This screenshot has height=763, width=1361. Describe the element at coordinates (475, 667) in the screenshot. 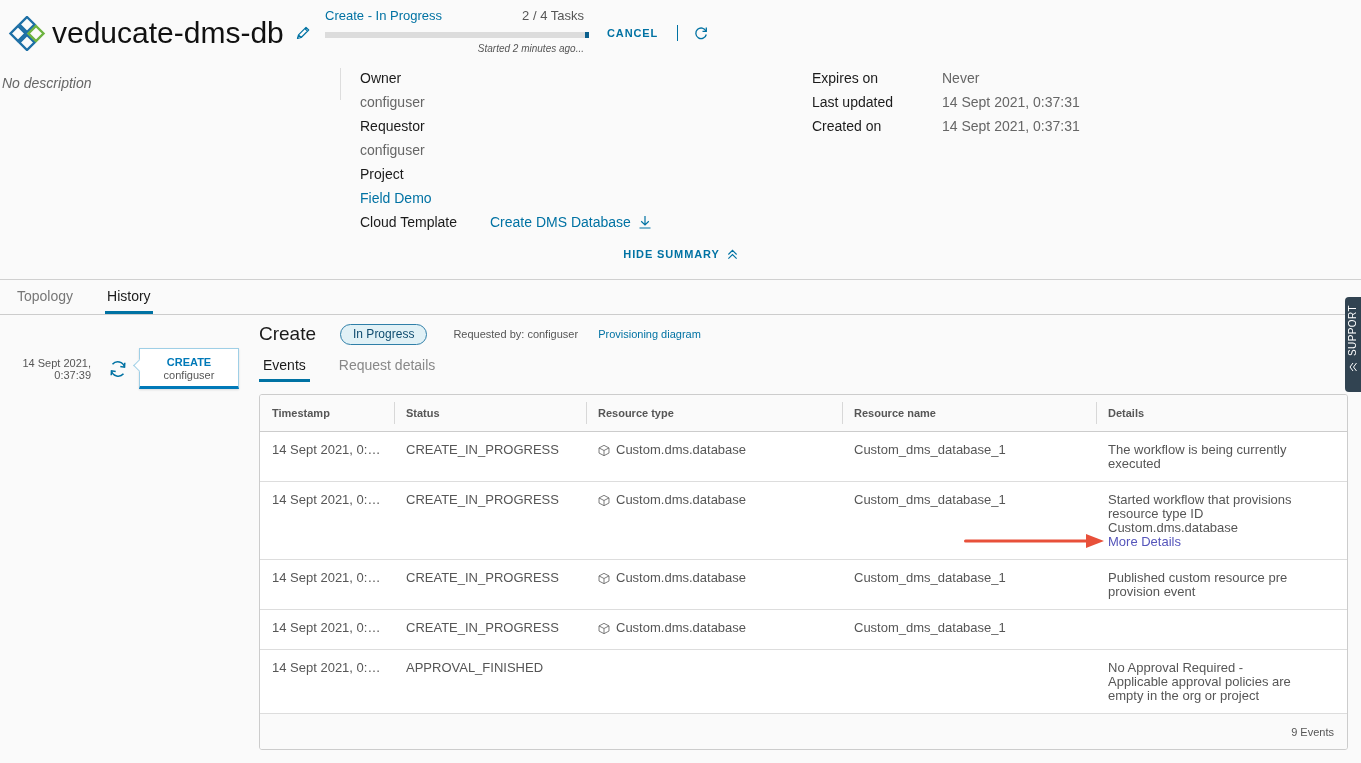

I see `status-text: APPROVAL_FINISHED` at that location.